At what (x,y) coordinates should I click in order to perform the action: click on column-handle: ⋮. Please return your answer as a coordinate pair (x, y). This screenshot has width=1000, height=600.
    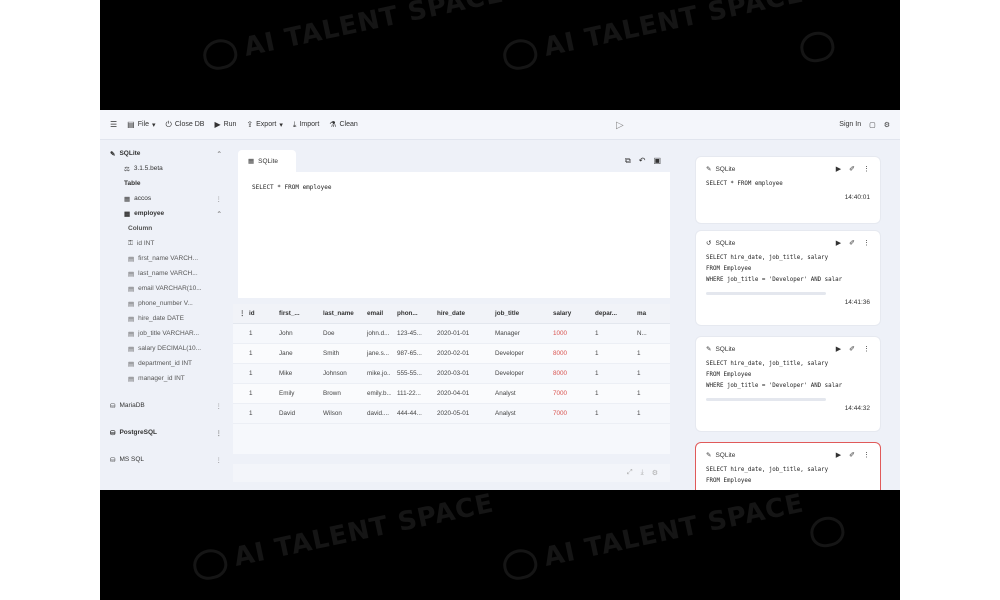
    Looking at the image, I should click on (238, 313).